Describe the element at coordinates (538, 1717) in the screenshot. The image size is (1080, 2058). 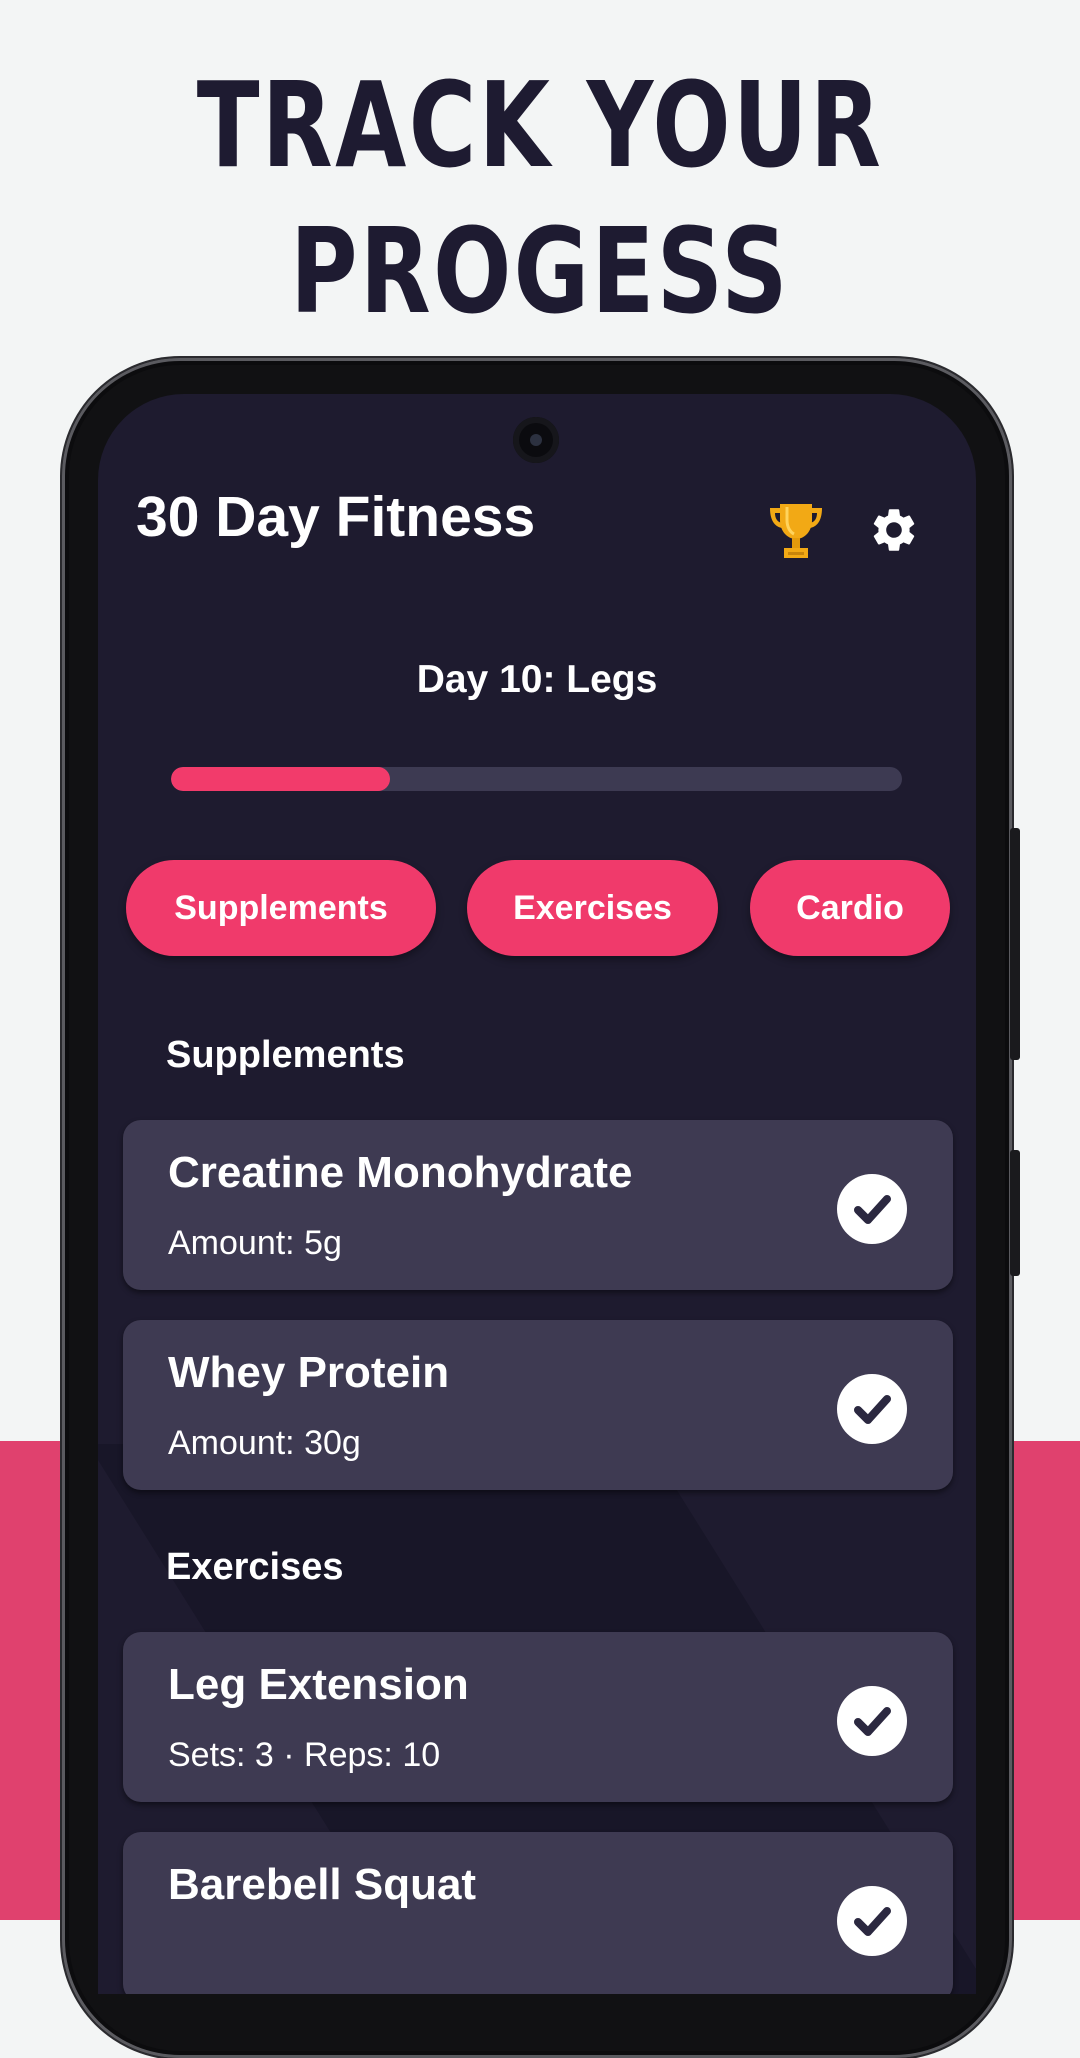
I see `list-item: Leg Extension Sets: 3 · Reps: 10` at that location.